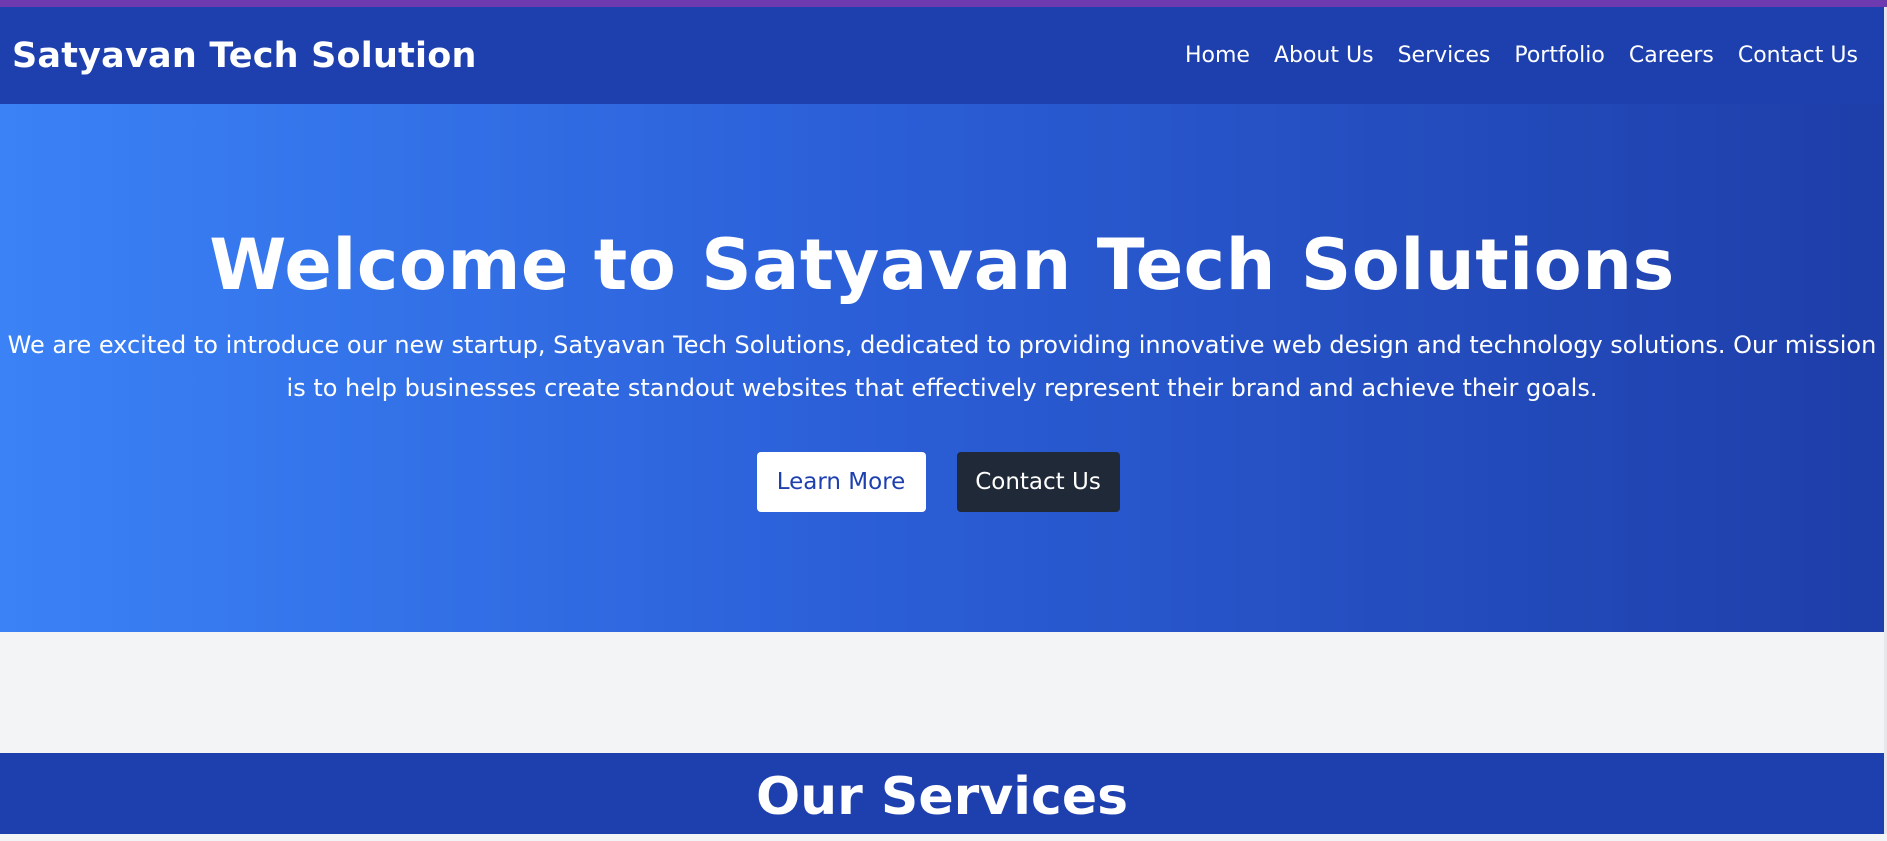 This screenshot has width=1887, height=841. I want to click on contact-us-button: Contact Us, so click(1038, 482).